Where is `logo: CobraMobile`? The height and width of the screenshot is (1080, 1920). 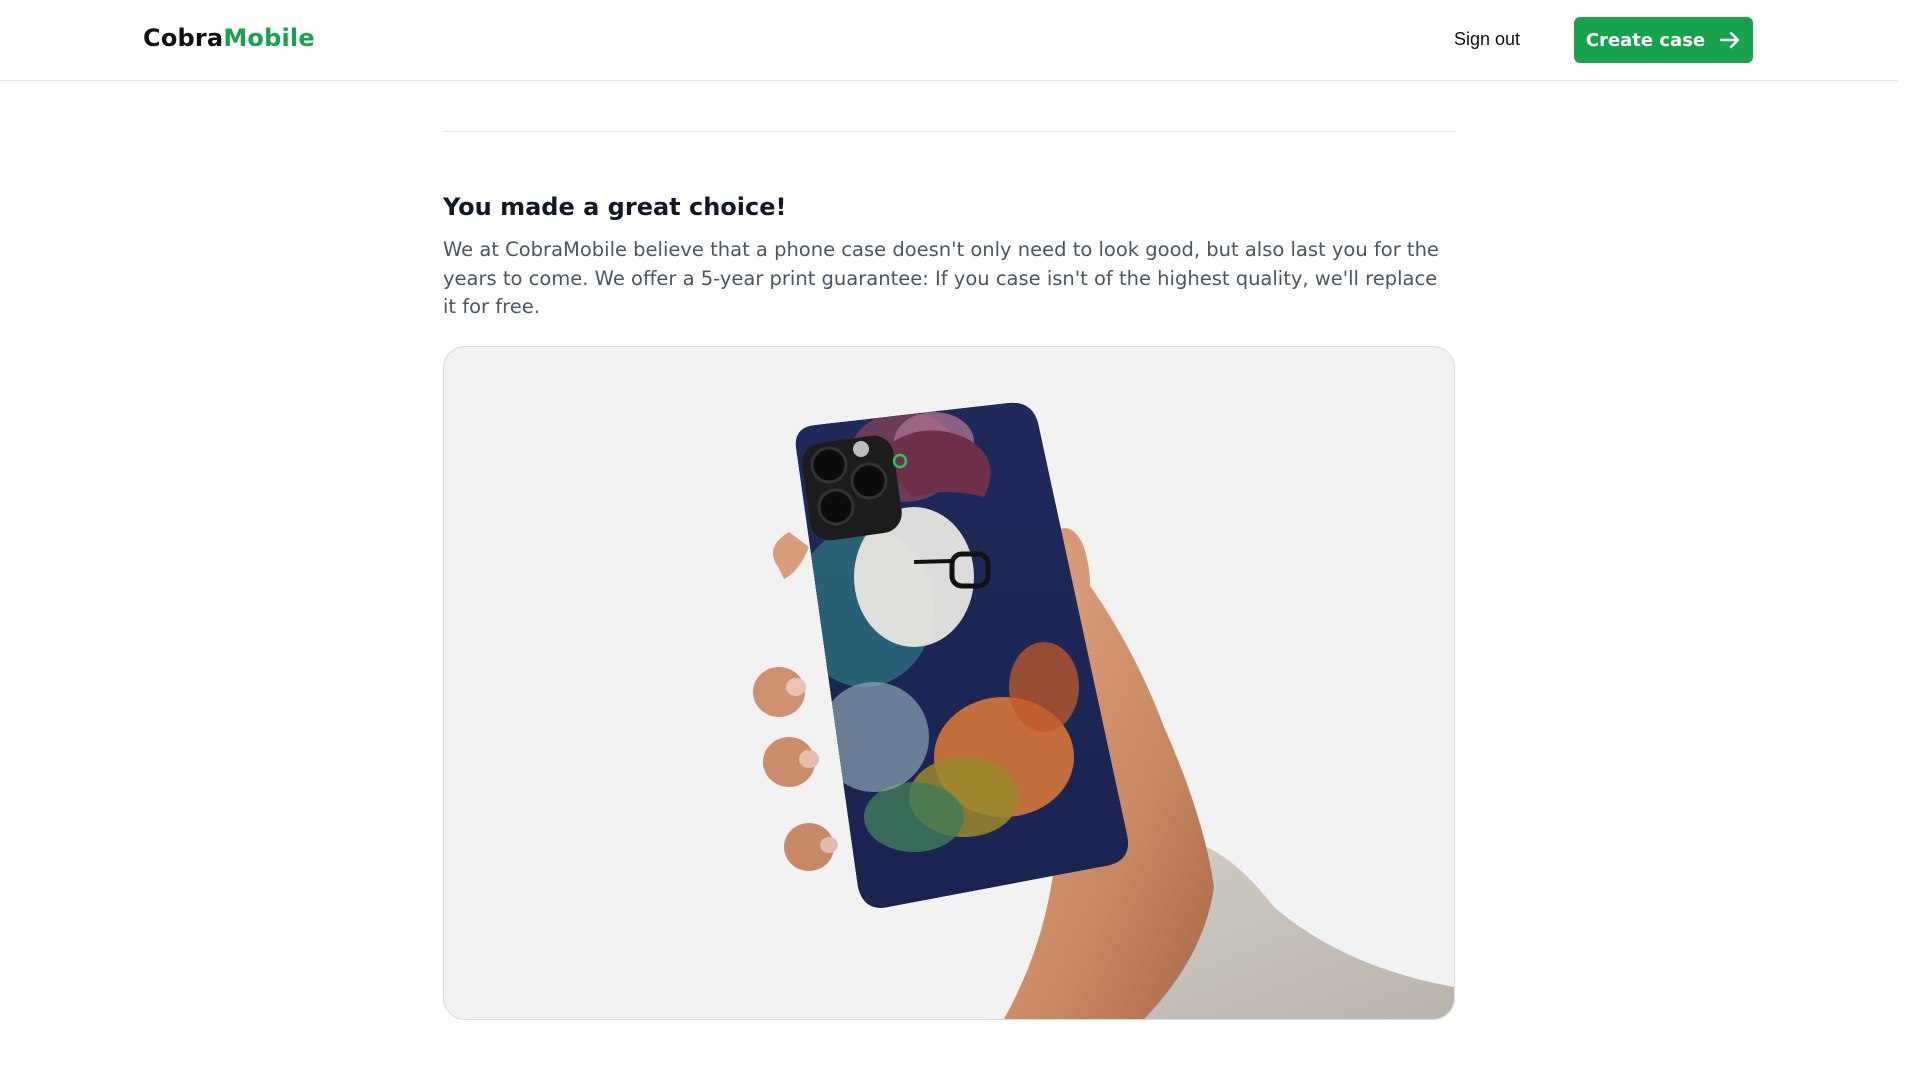 logo: CobraMobile is located at coordinates (229, 38).